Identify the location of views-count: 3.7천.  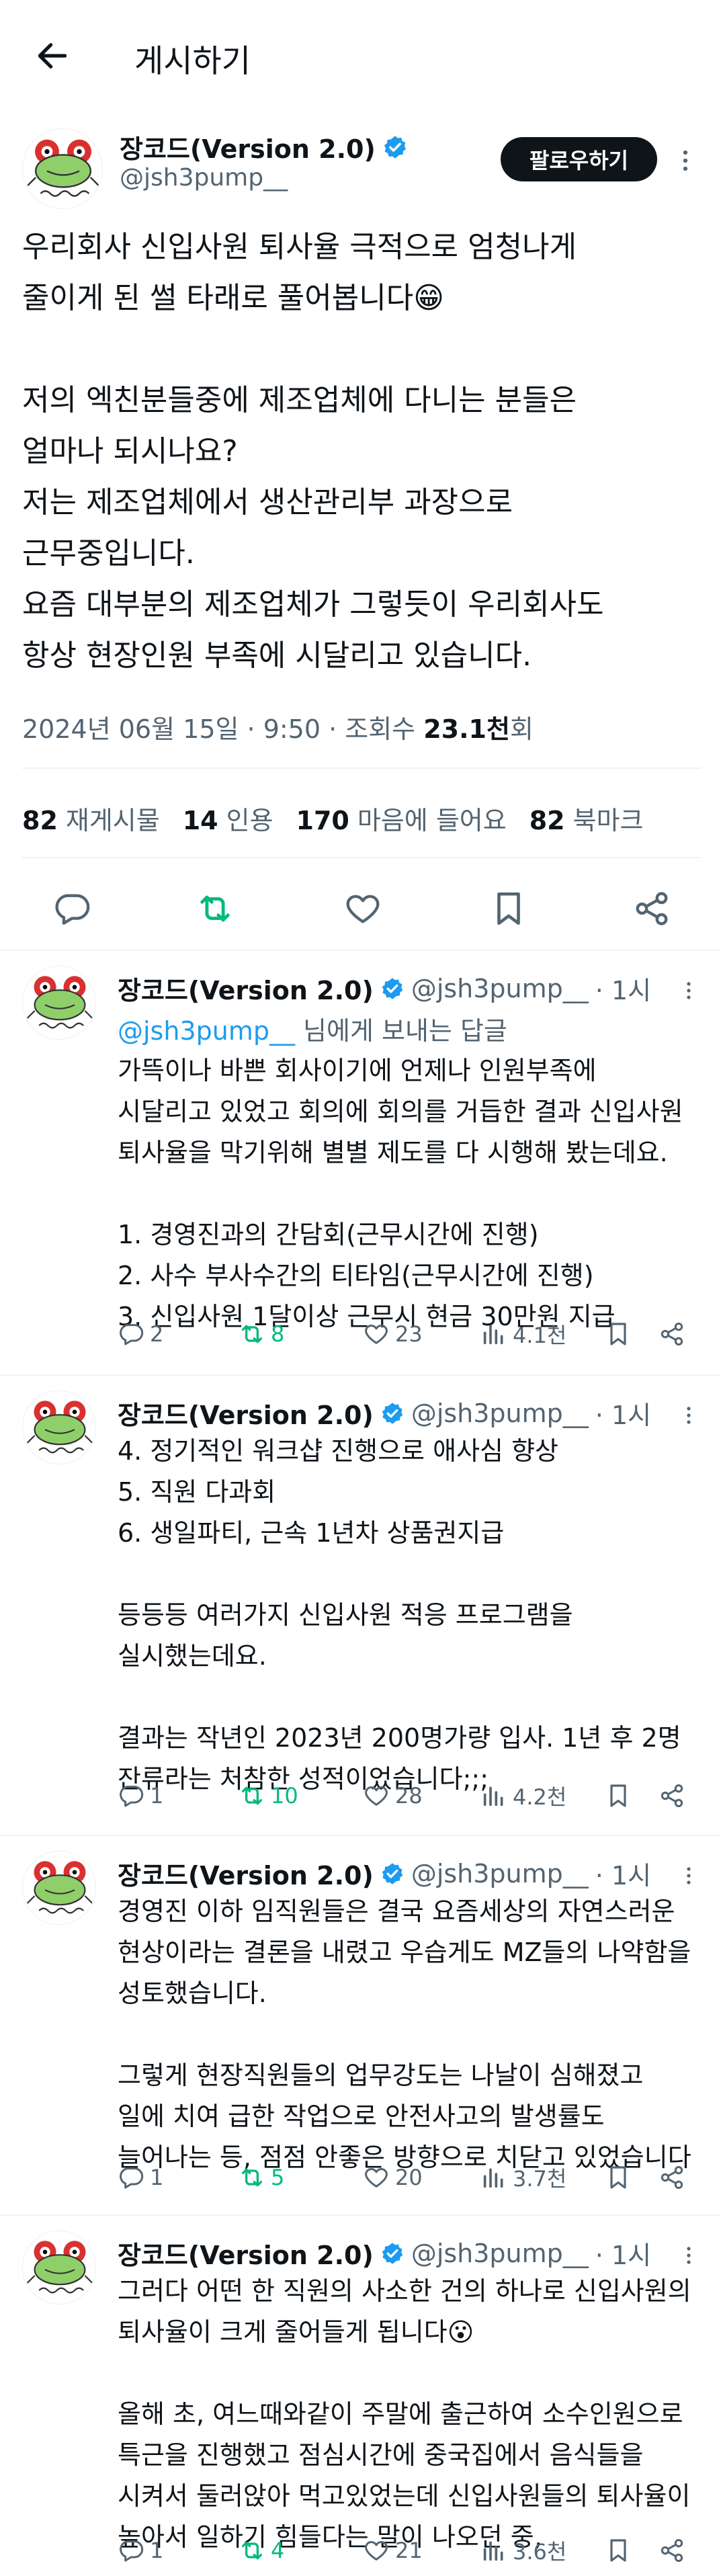
(540, 2179).